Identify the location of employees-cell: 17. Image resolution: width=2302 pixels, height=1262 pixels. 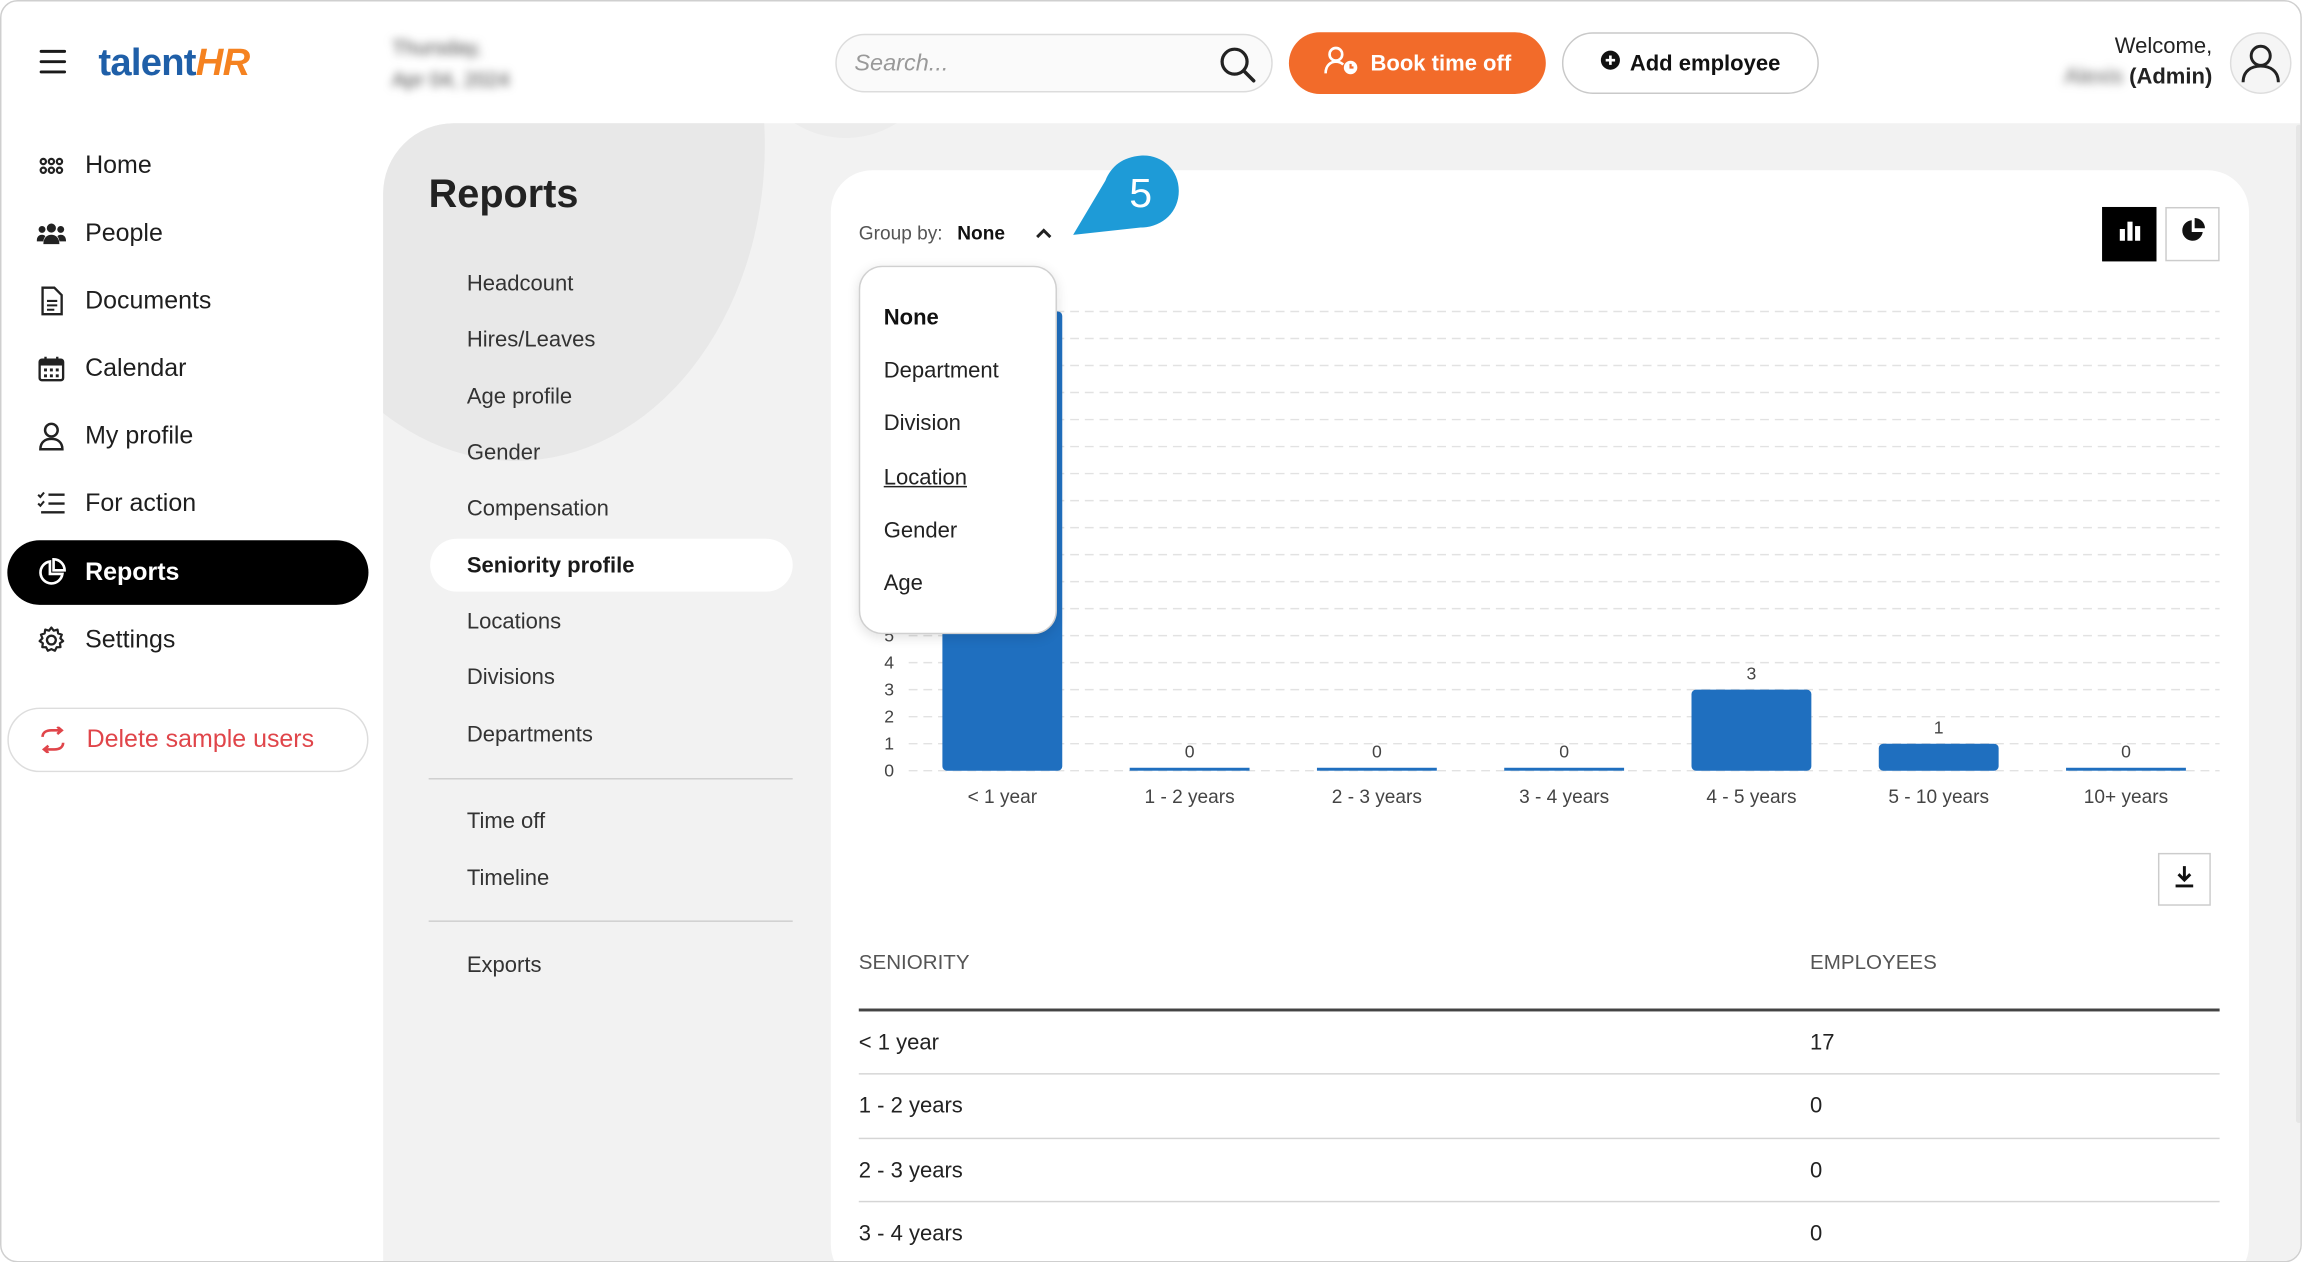
(1822, 1043).